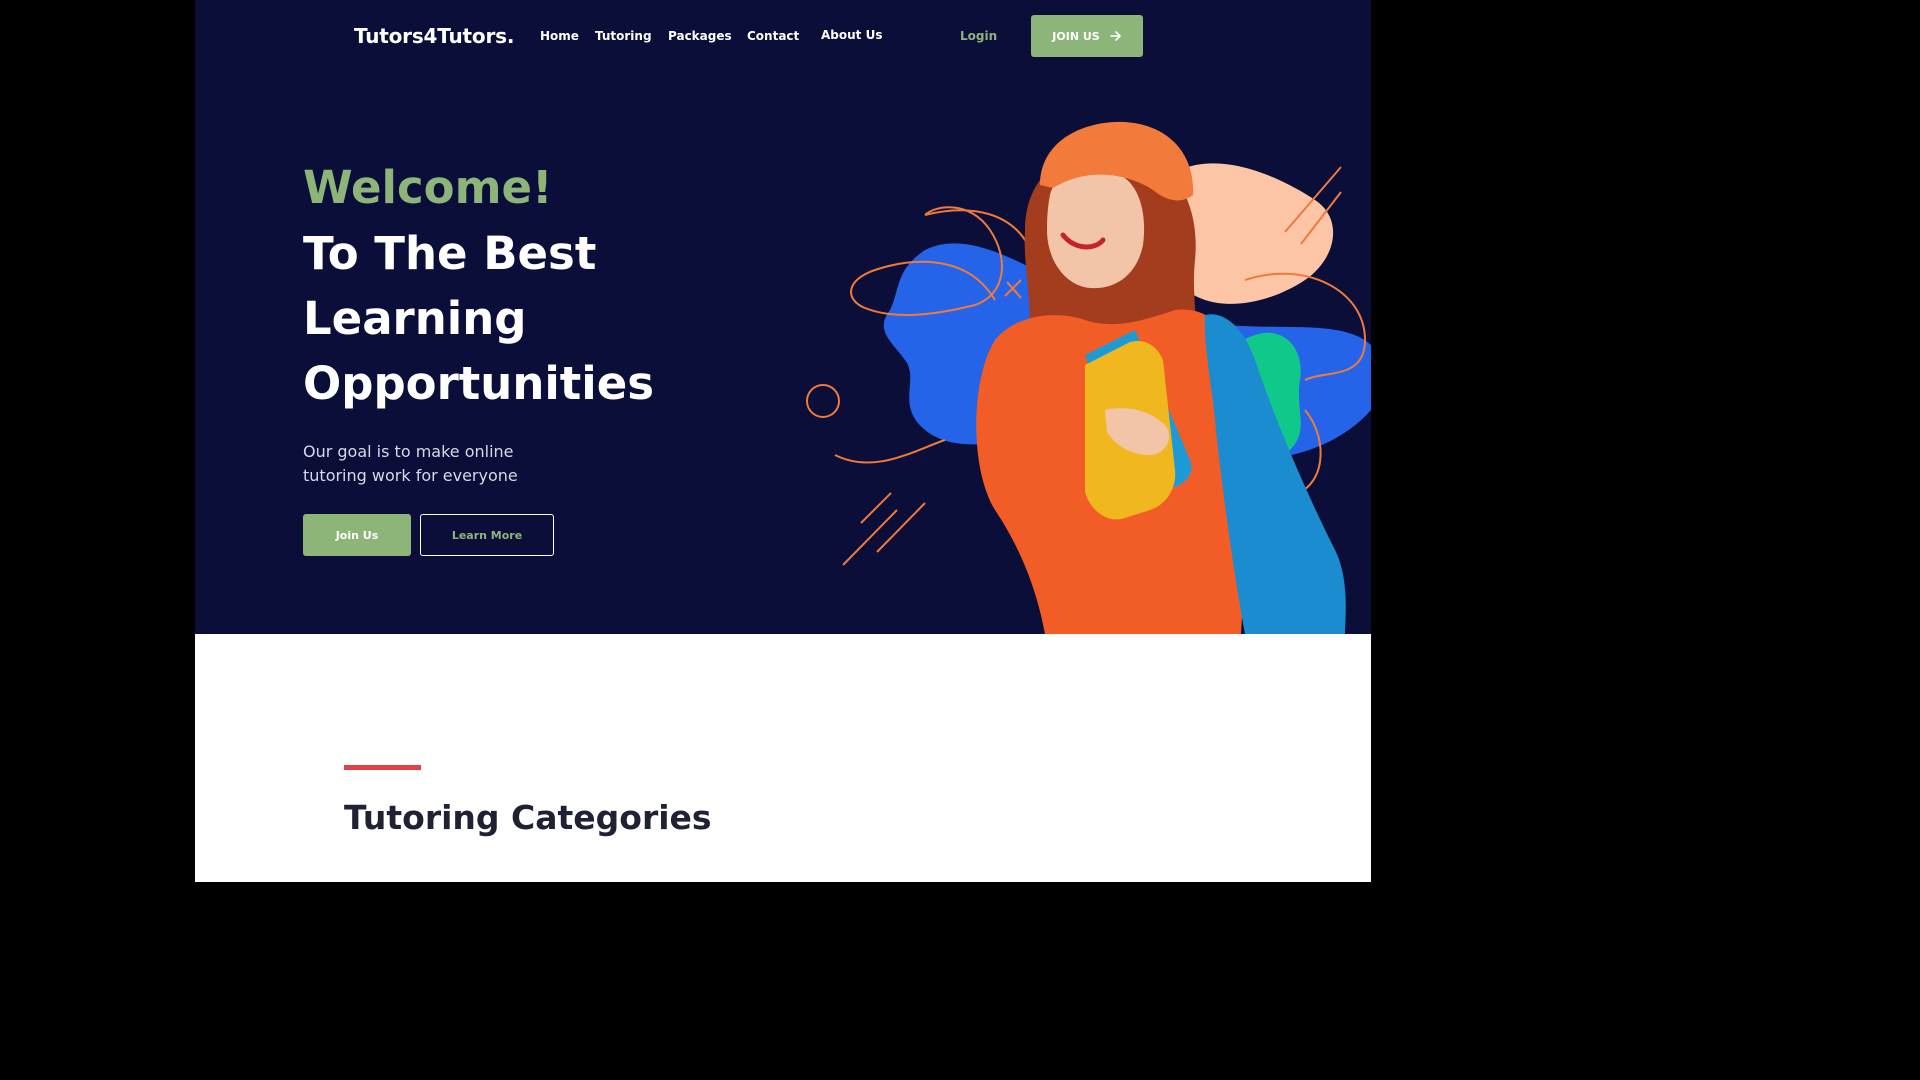  What do you see at coordinates (415, 318) in the screenshot?
I see `hero-headline-line-2: Learning` at bounding box center [415, 318].